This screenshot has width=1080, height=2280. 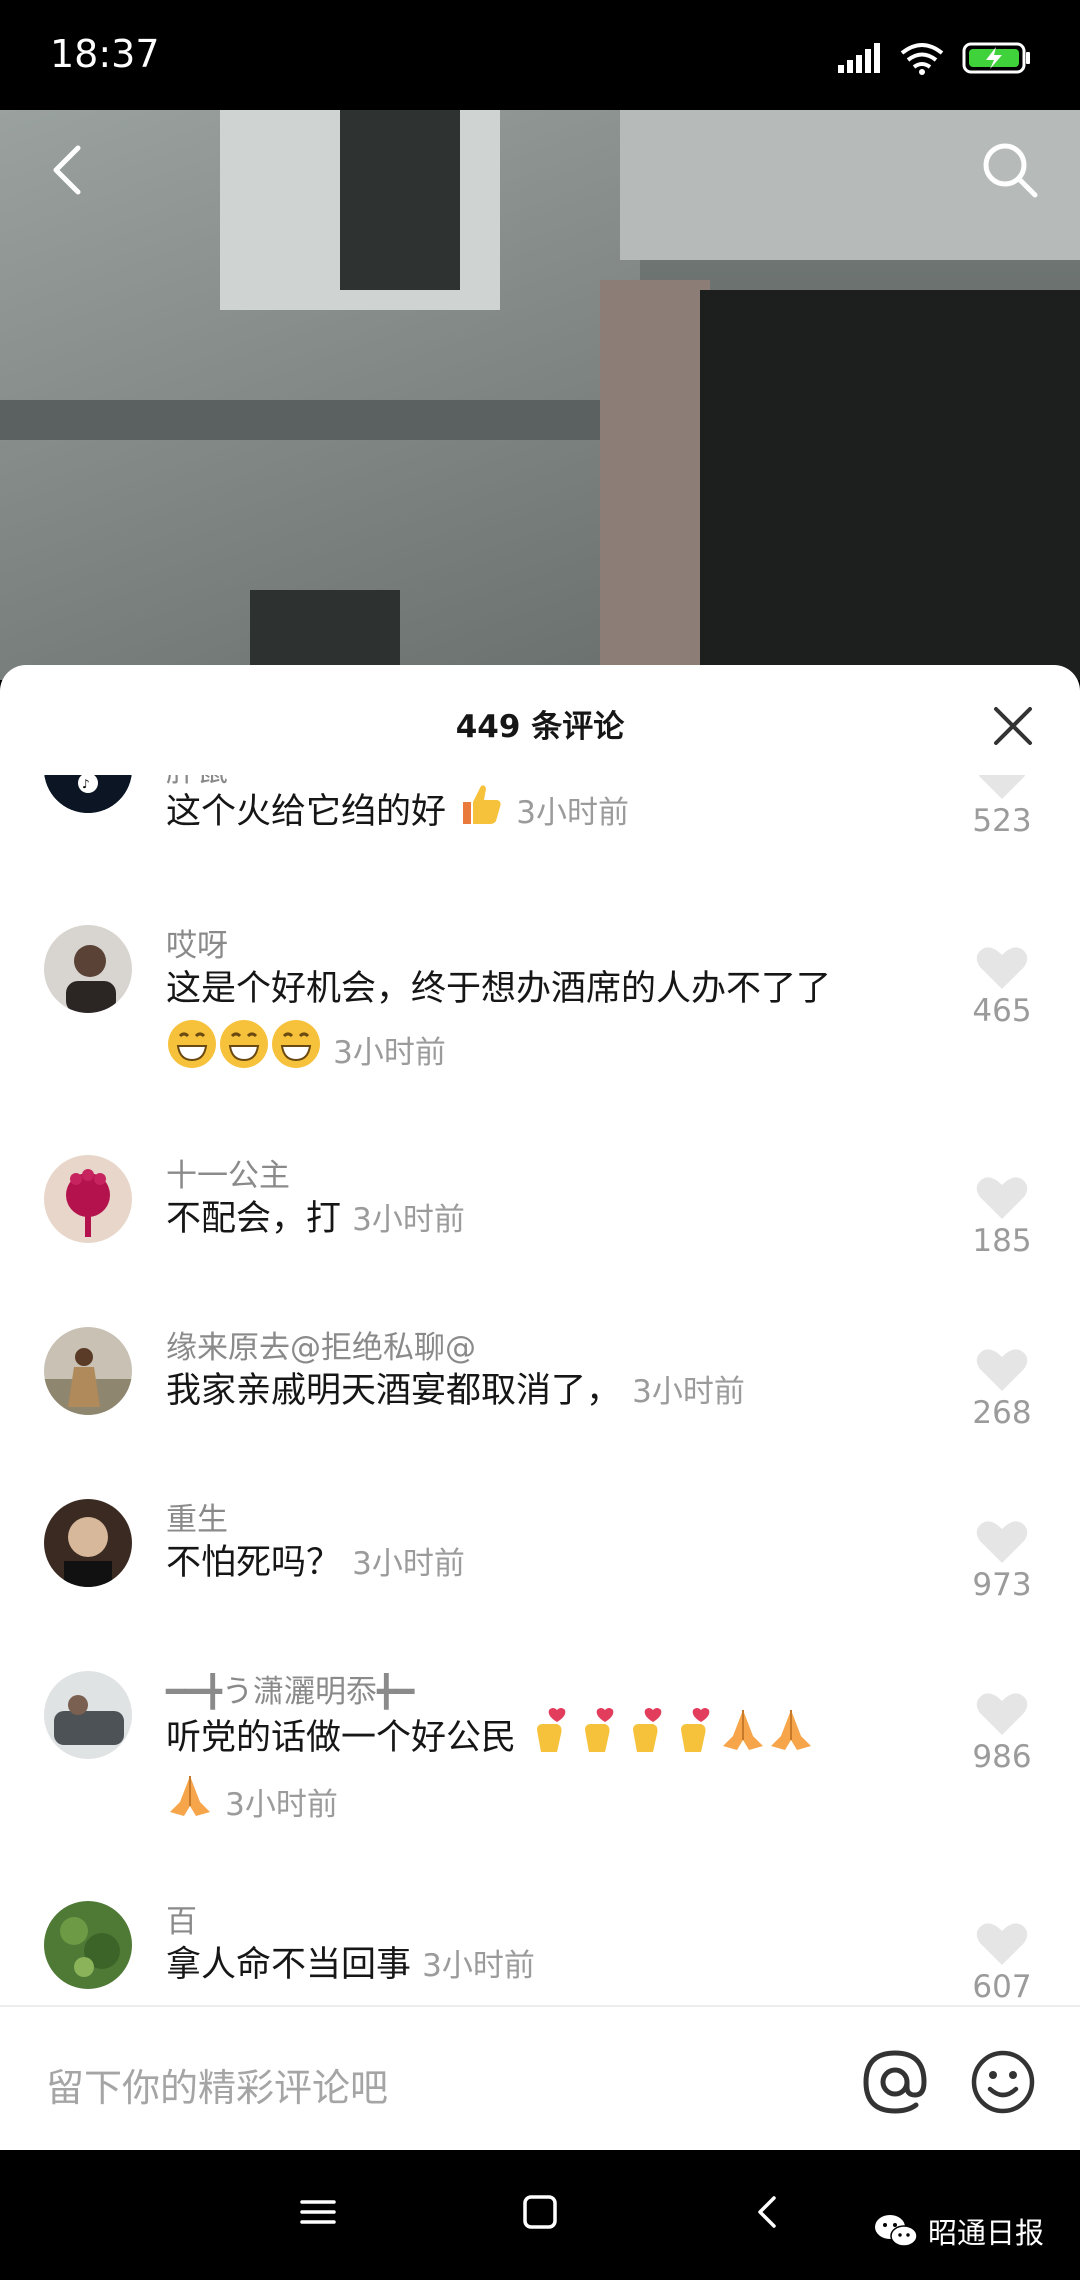 What do you see at coordinates (1002, 1757) in the screenshot?
I see `like-count: 986` at bounding box center [1002, 1757].